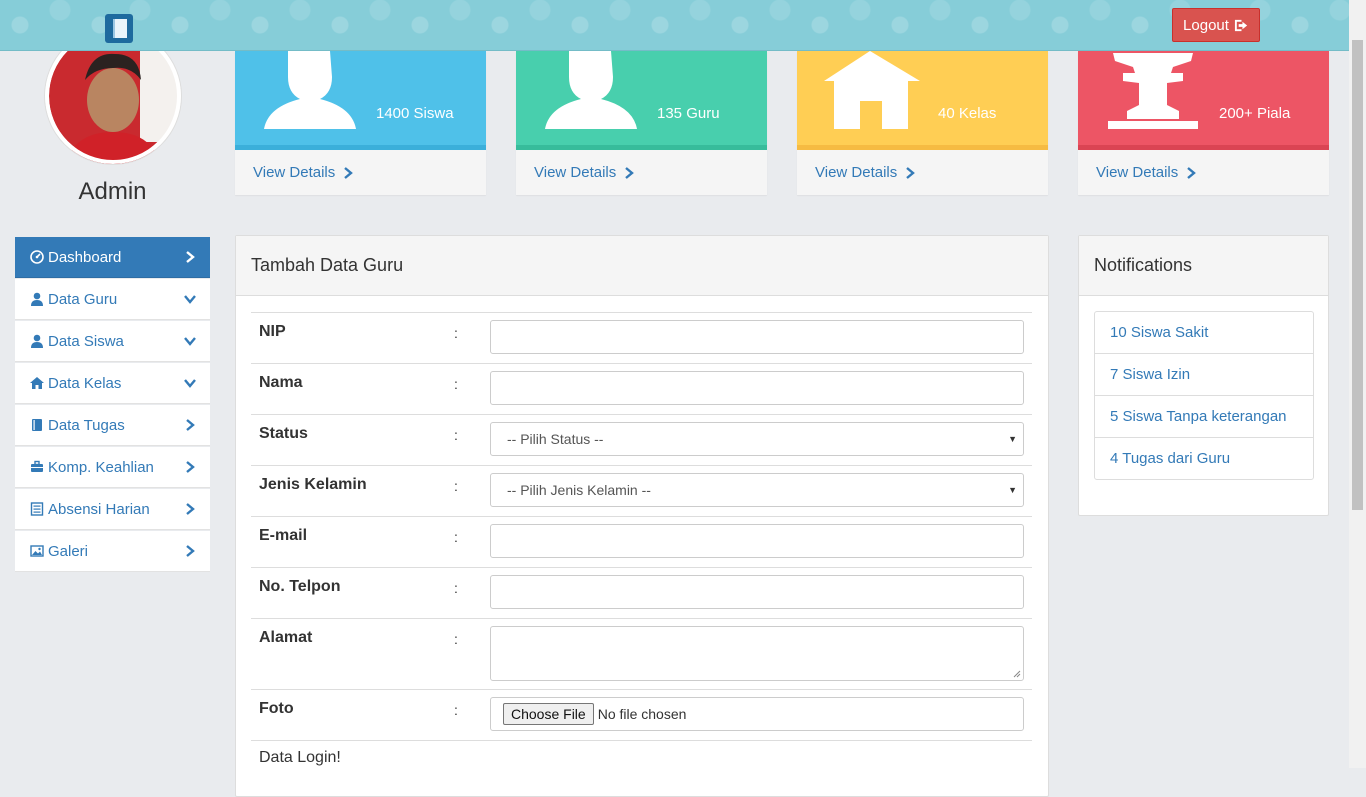 This screenshot has height=797, width=1366. I want to click on sidebar-item-label: Galeri, so click(68, 551).